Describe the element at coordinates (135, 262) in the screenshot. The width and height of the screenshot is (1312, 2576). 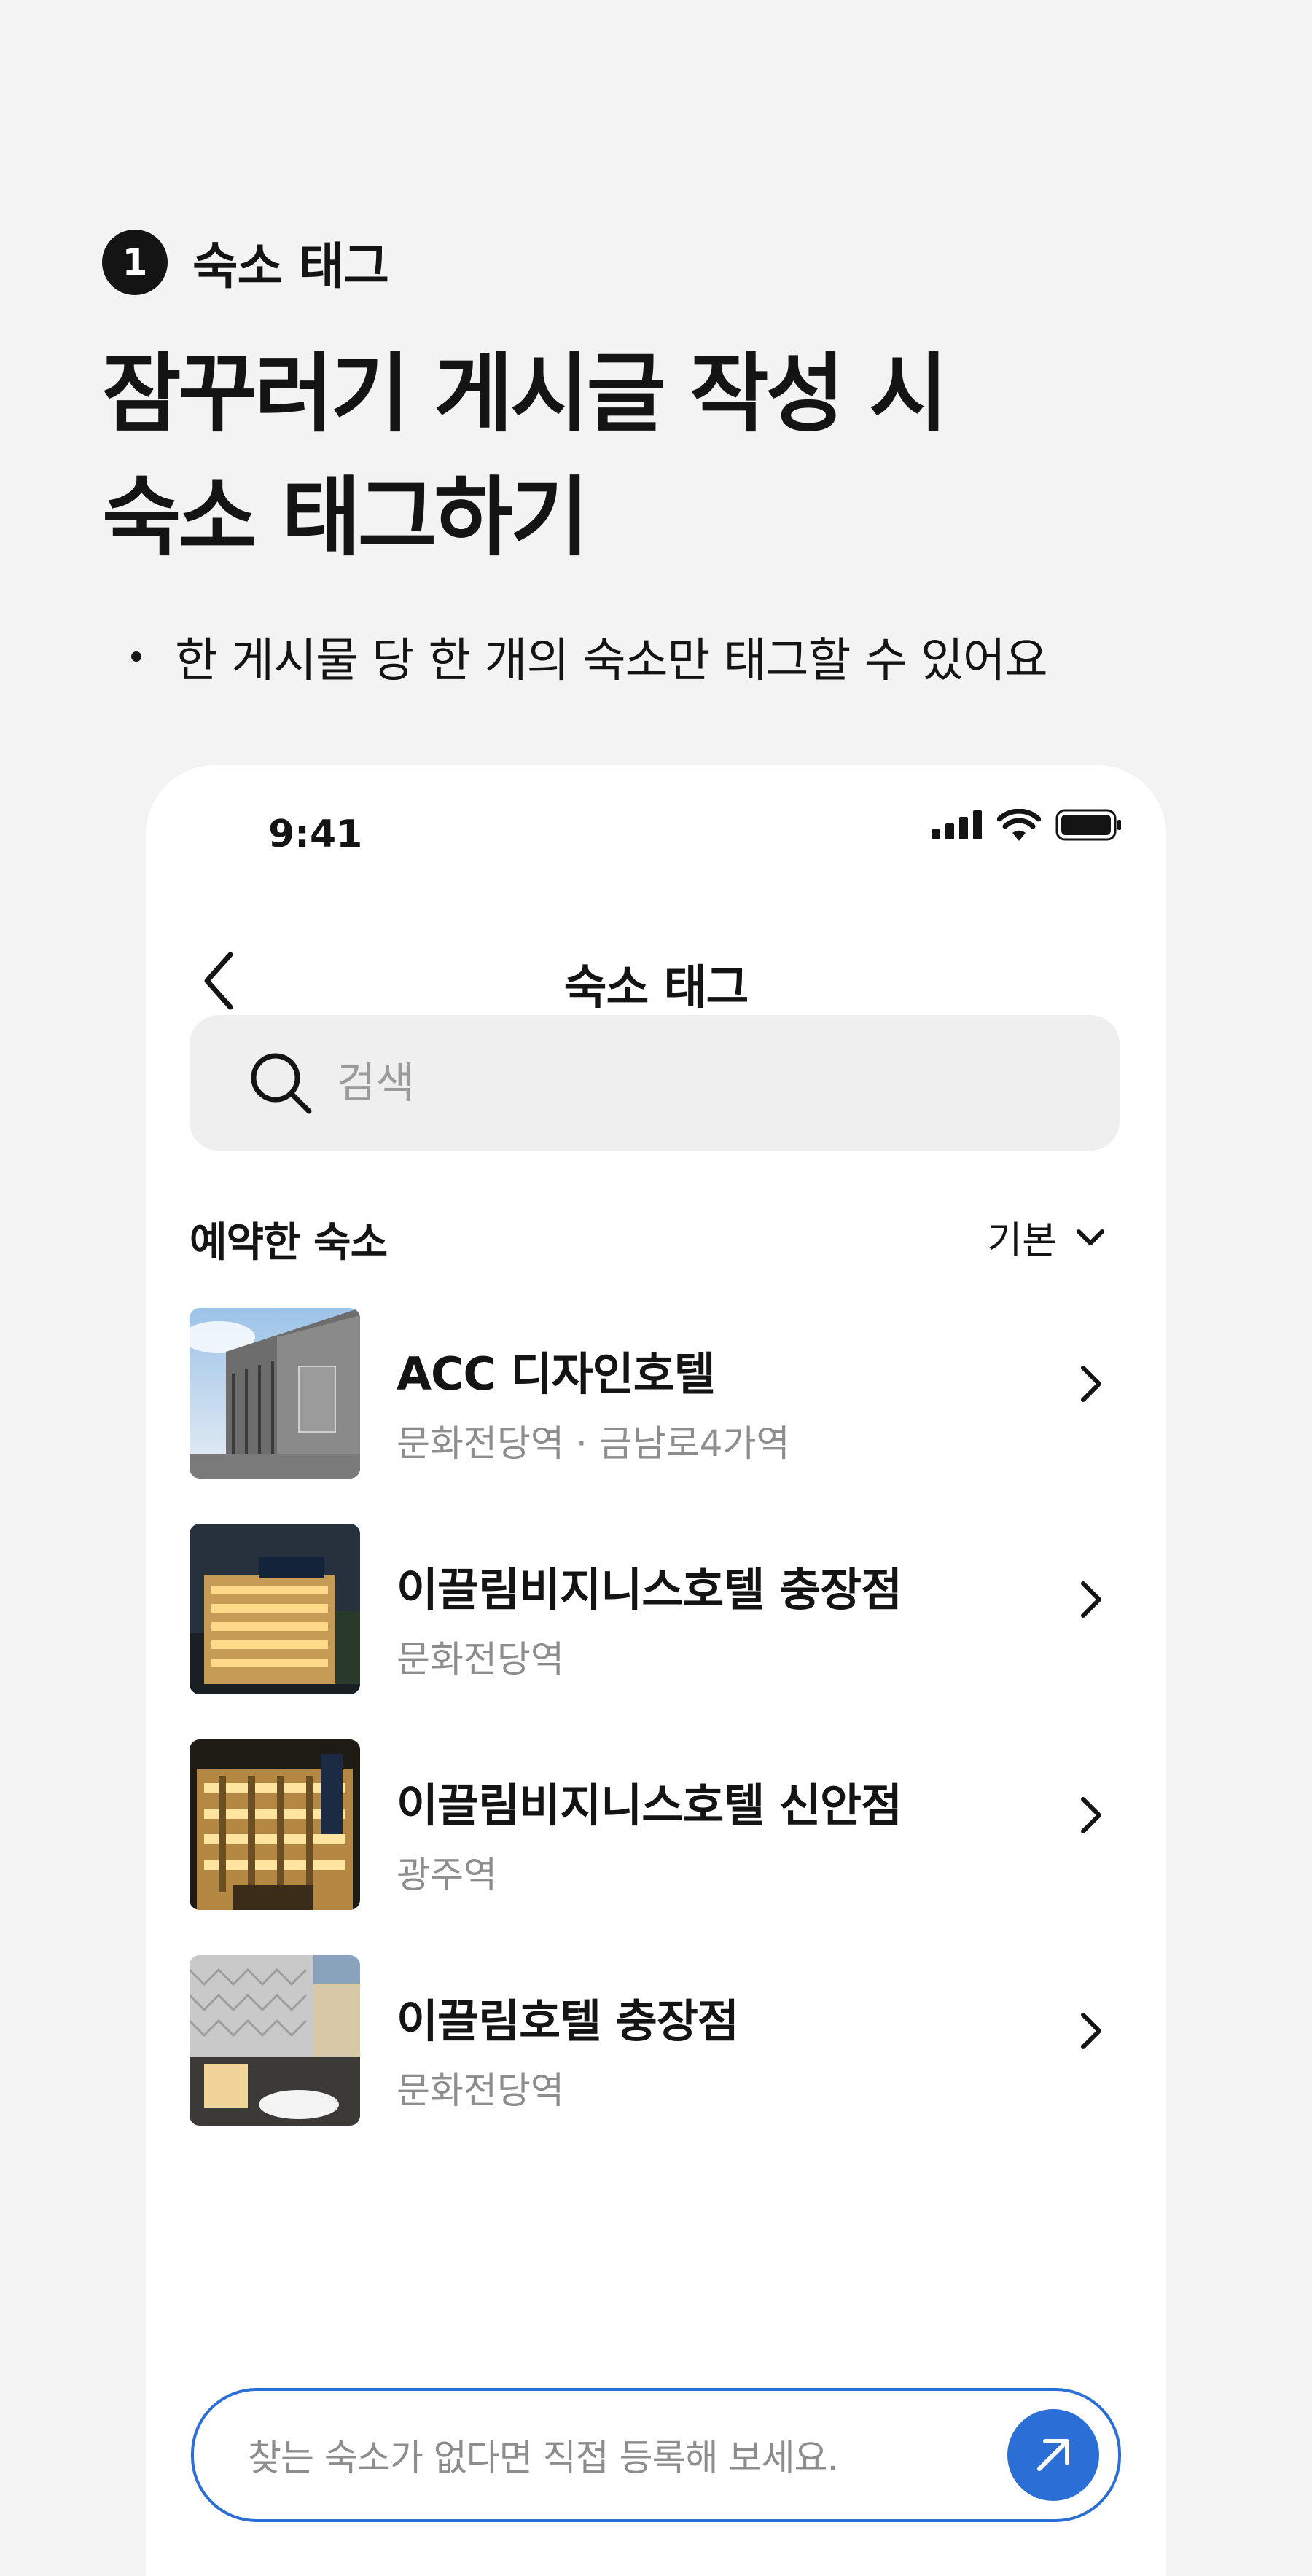
I see `step-number-badge: 1` at that location.